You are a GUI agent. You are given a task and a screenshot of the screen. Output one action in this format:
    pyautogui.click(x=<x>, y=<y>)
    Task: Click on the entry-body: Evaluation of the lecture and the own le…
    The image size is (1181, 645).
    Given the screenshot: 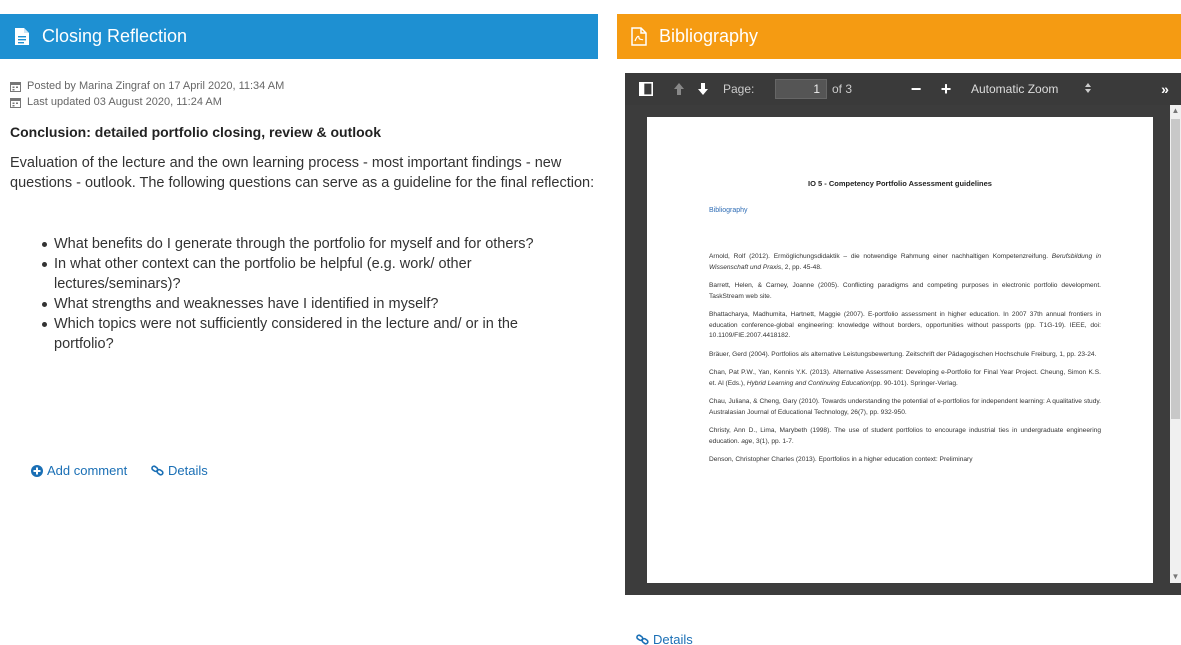 What is the action you would take?
    pyautogui.click(x=302, y=173)
    